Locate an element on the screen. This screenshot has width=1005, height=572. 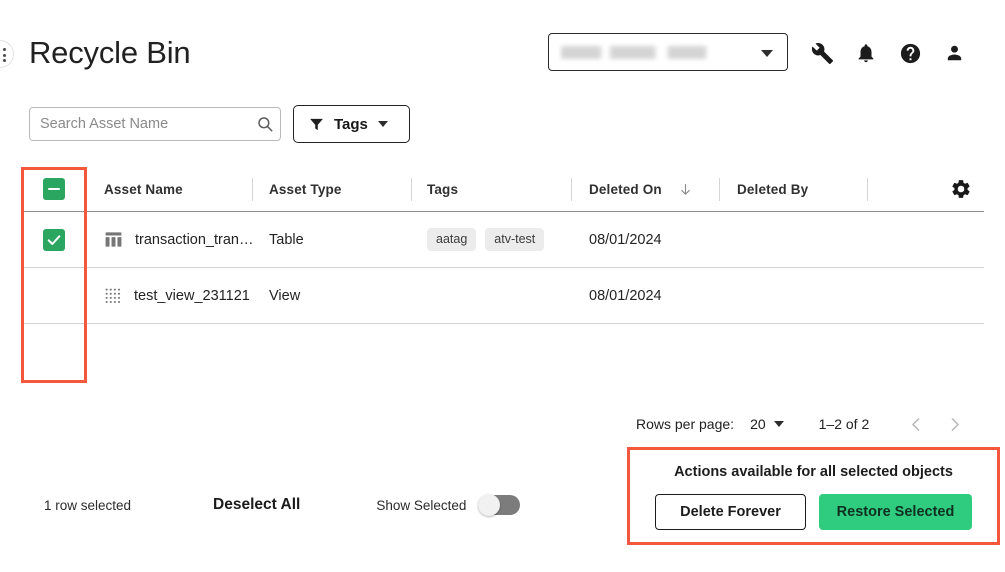
column-label: Deleted On is located at coordinates (625, 189).